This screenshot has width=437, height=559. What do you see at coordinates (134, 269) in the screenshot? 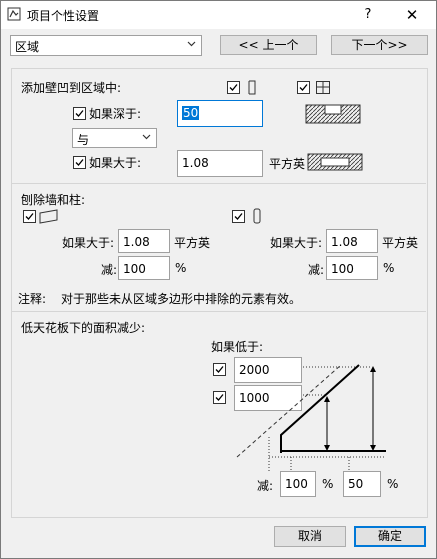
I see `walls-reduce-value: 100` at bounding box center [134, 269].